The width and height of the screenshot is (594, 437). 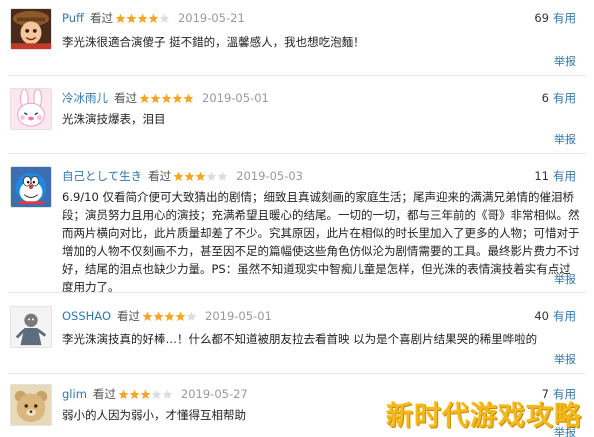 What do you see at coordinates (269, 176) in the screenshot?
I see `review-date: 2019-05-03` at bounding box center [269, 176].